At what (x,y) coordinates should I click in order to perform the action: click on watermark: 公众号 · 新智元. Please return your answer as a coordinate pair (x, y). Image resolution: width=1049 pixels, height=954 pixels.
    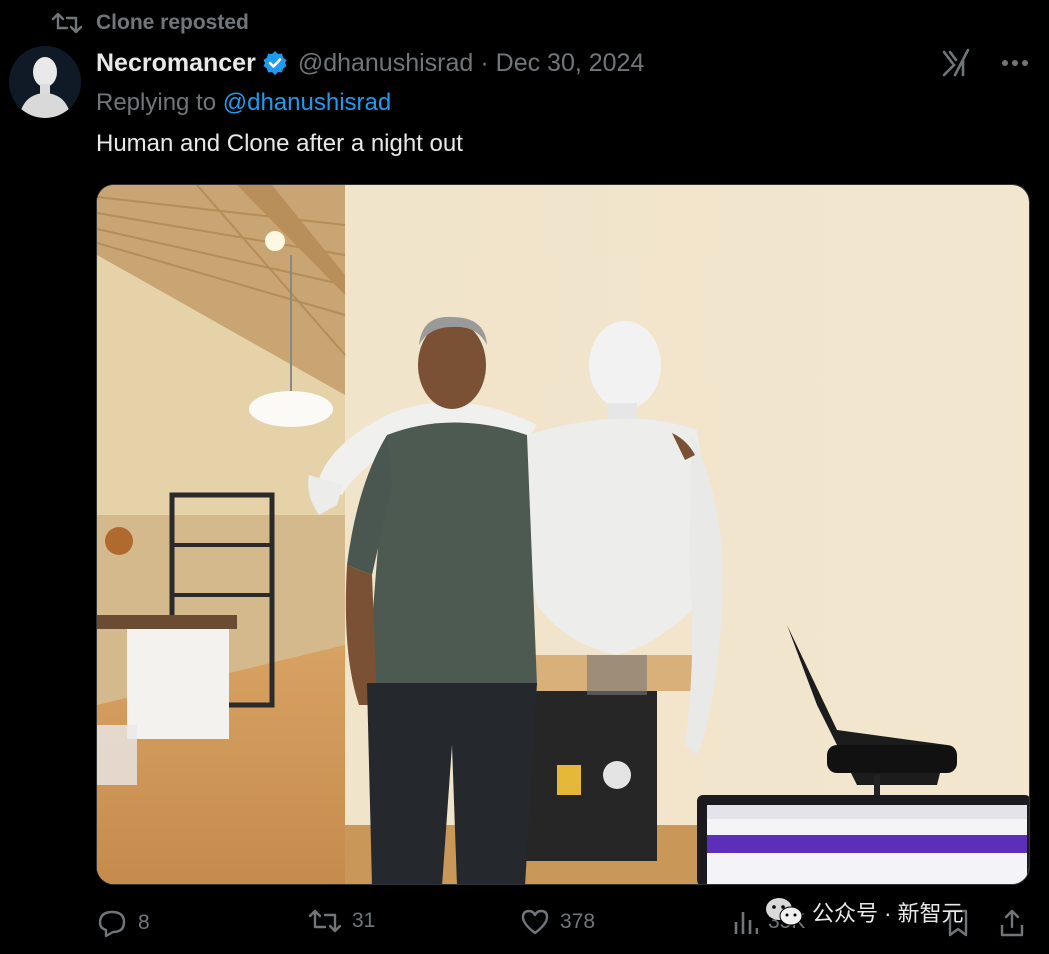
    Looking at the image, I should click on (864, 912).